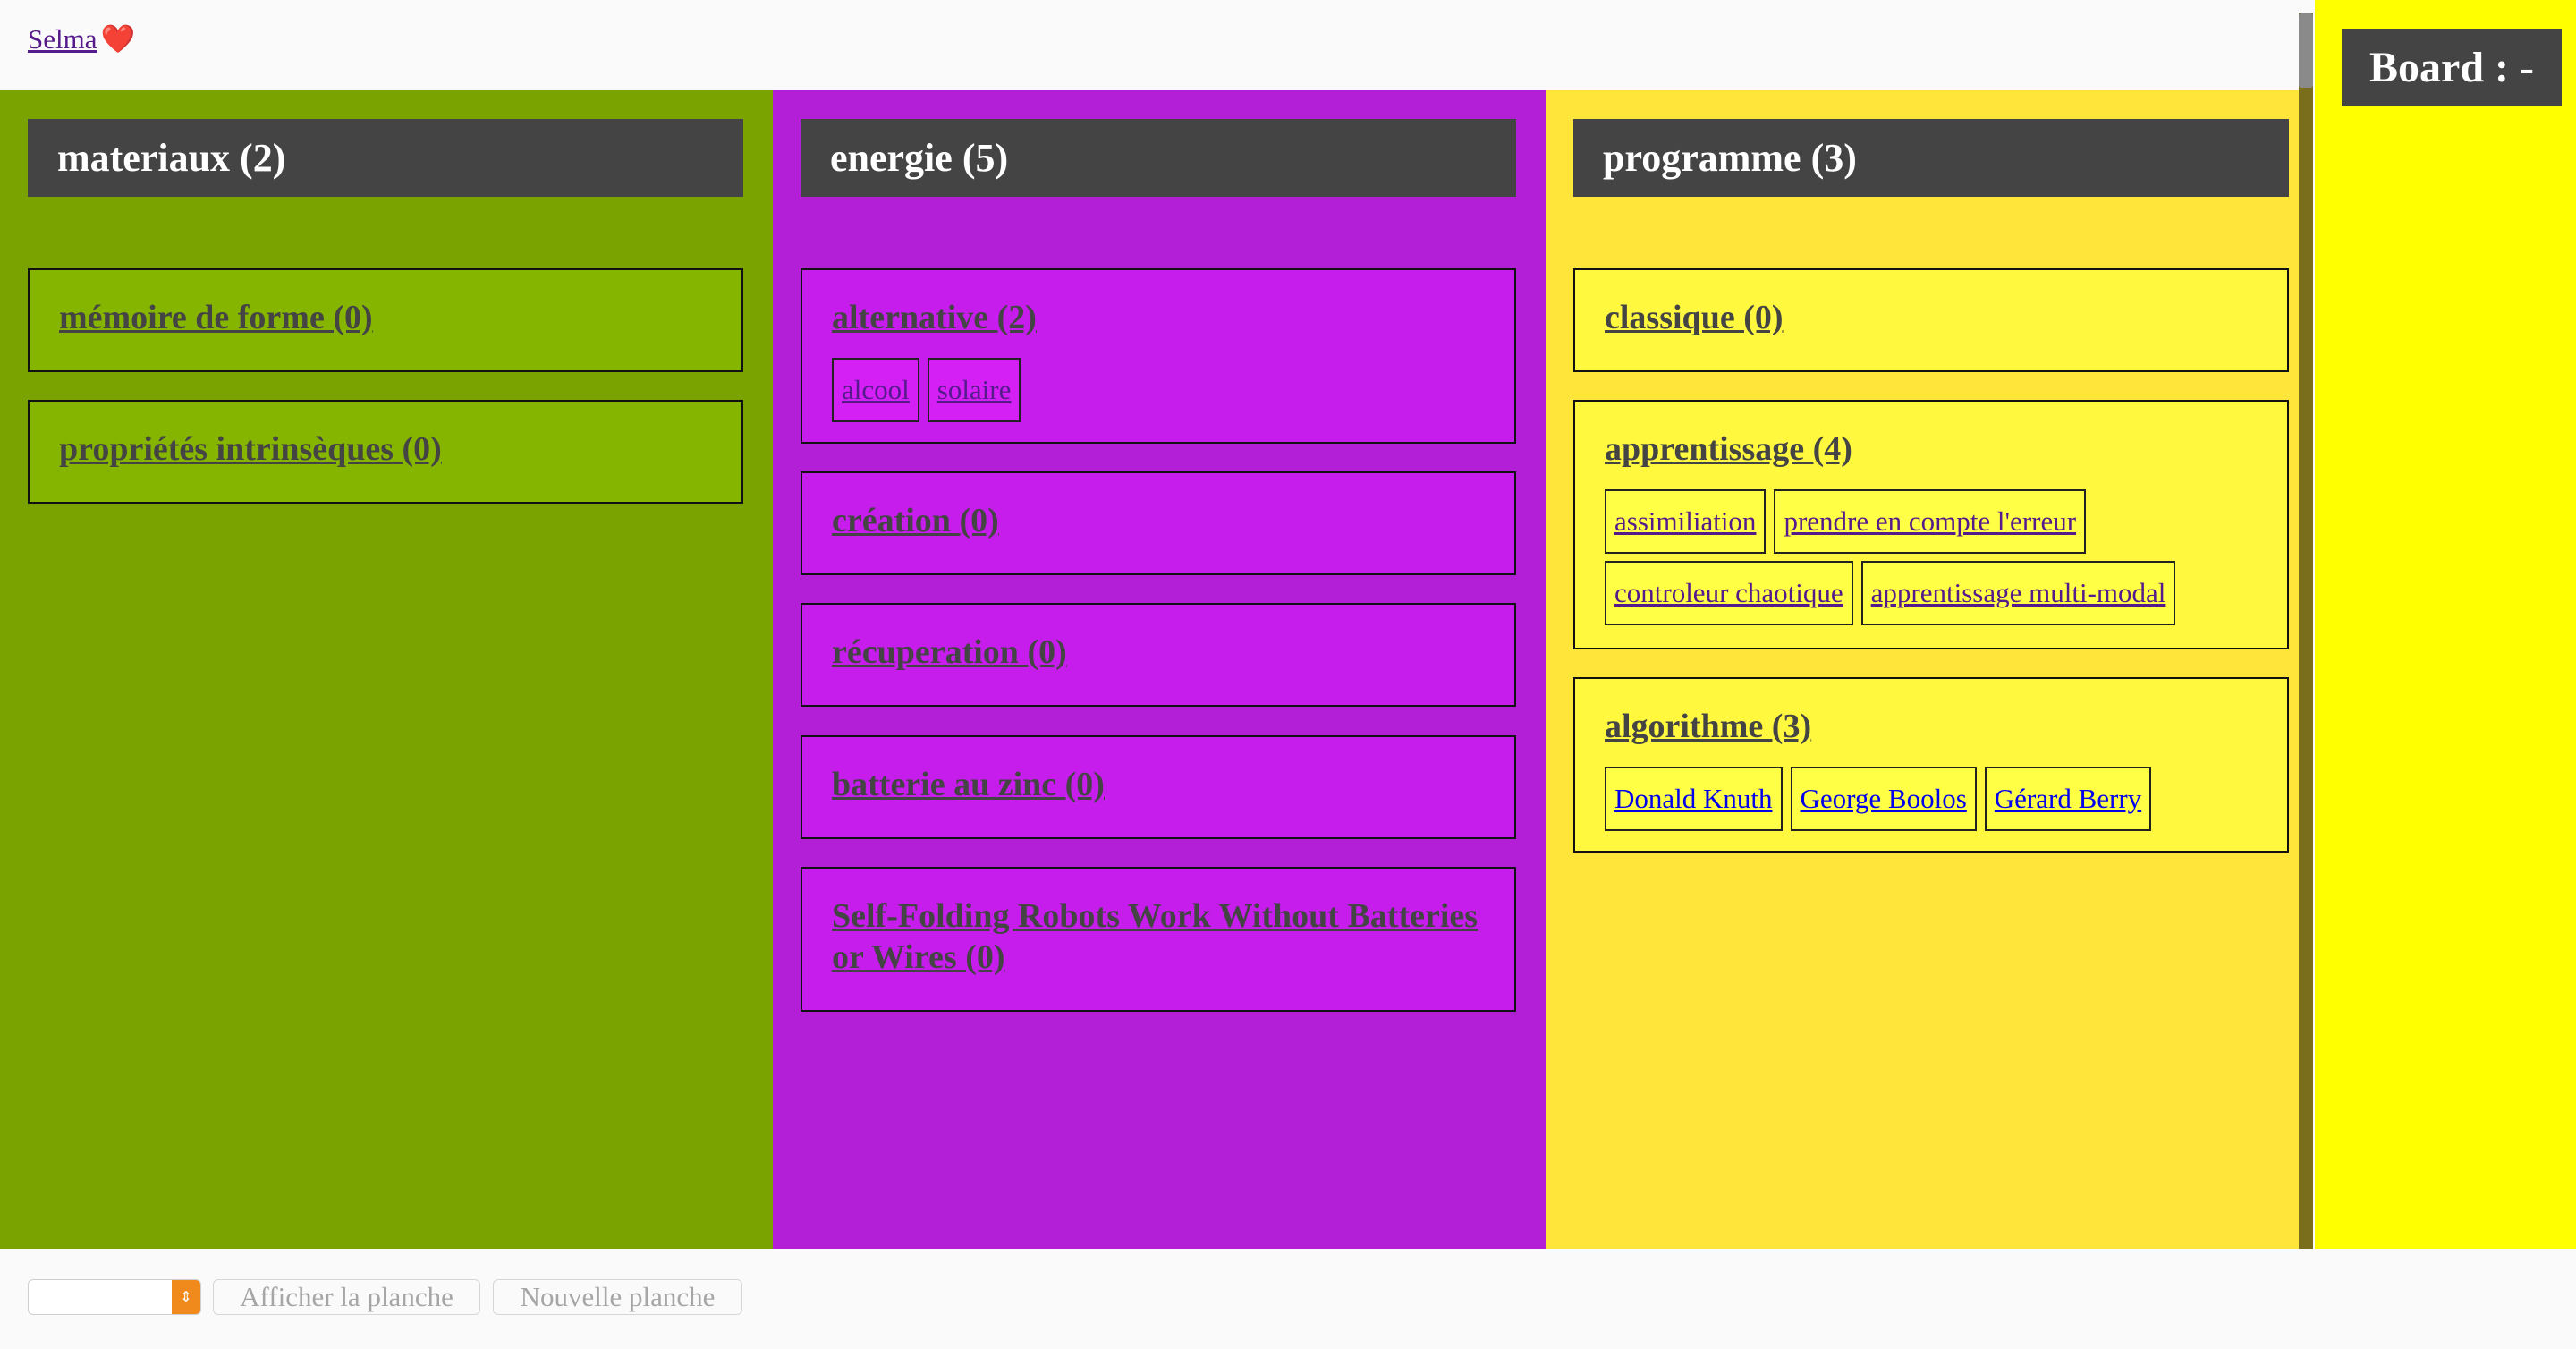 The width and height of the screenshot is (2576, 1349). What do you see at coordinates (2306, 50) in the screenshot?
I see `scrollbar-thumb` at bounding box center [2306, 50].